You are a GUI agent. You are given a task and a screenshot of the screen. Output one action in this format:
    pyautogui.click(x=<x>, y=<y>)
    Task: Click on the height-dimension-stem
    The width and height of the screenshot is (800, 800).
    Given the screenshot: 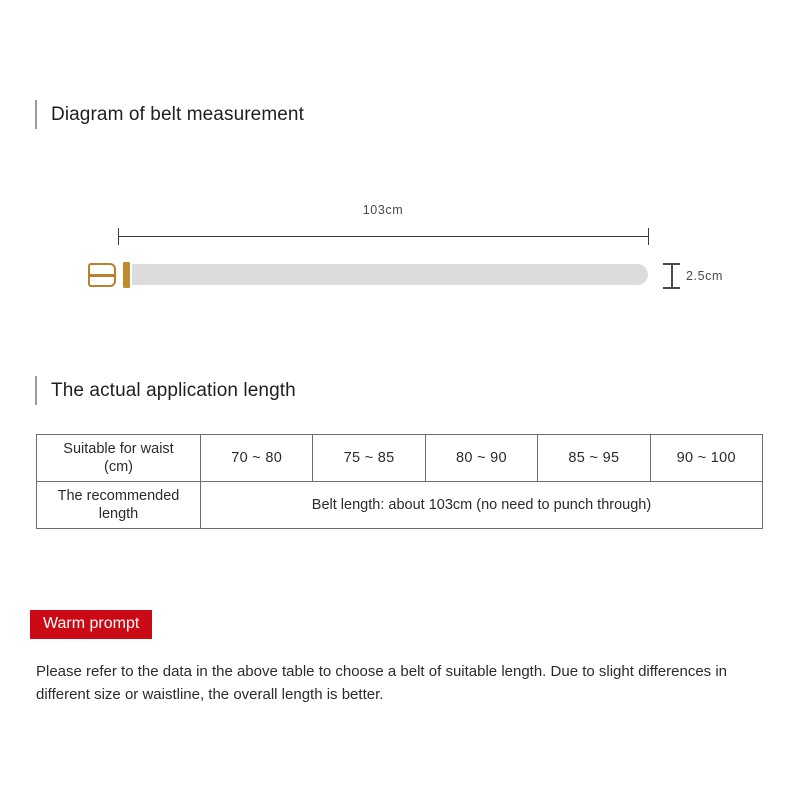 What is the action you would take?
    pyautogui.click(x=672, y=275)
    